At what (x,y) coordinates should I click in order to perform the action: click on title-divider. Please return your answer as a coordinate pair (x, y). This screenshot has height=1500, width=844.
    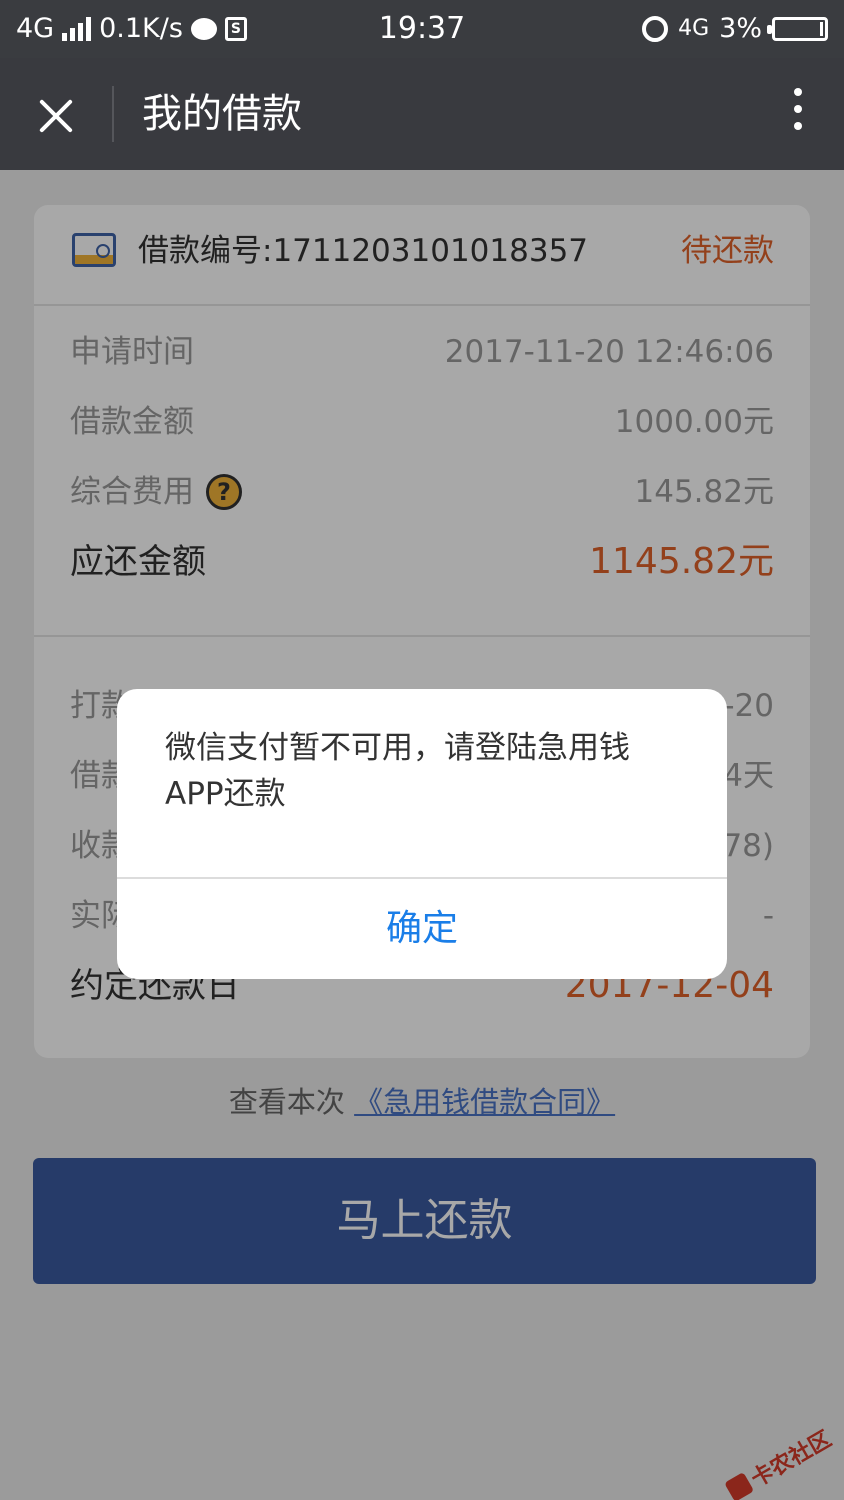
    Looking at the image, I should click on (113, 114).